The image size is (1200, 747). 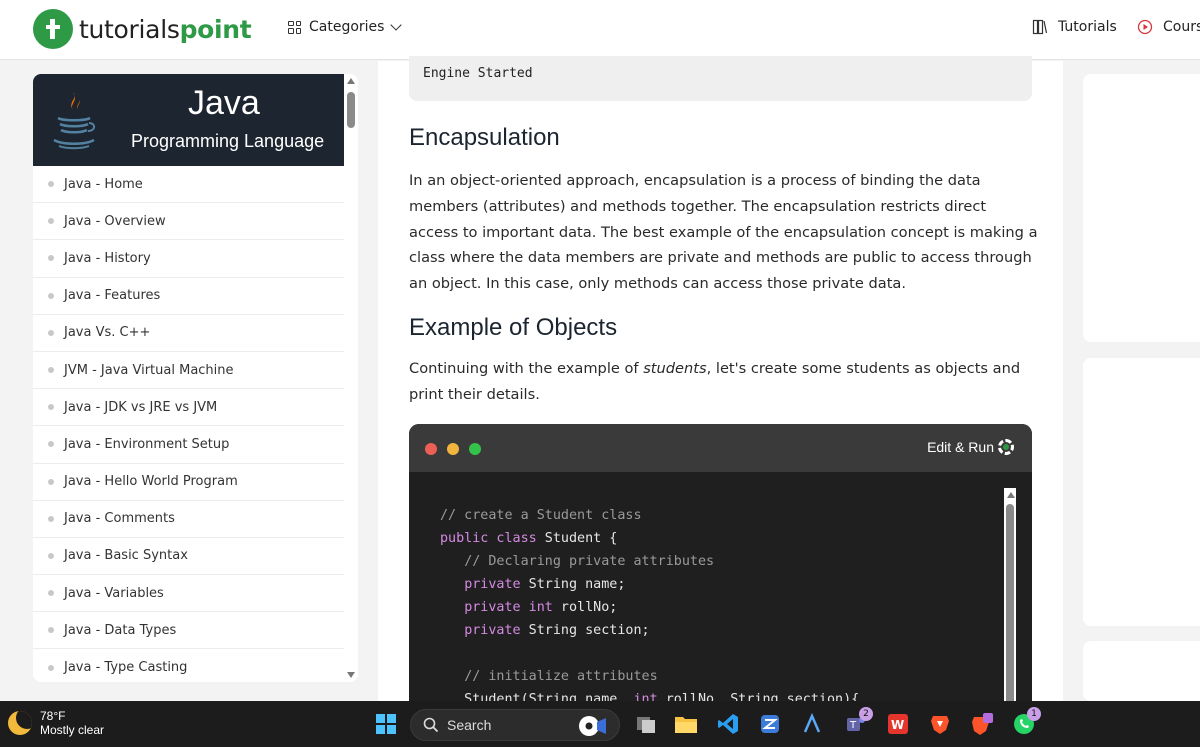 What do you see at coordinates (126, 668) in the screenshot?
I see `sidebar-item-label: Java - Type Casting` at bounding box center [126, 668].